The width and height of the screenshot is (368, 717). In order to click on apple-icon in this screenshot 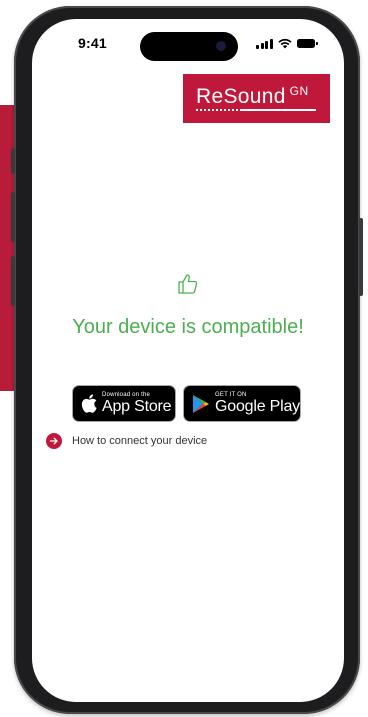, I will do `click(89, 403)`.